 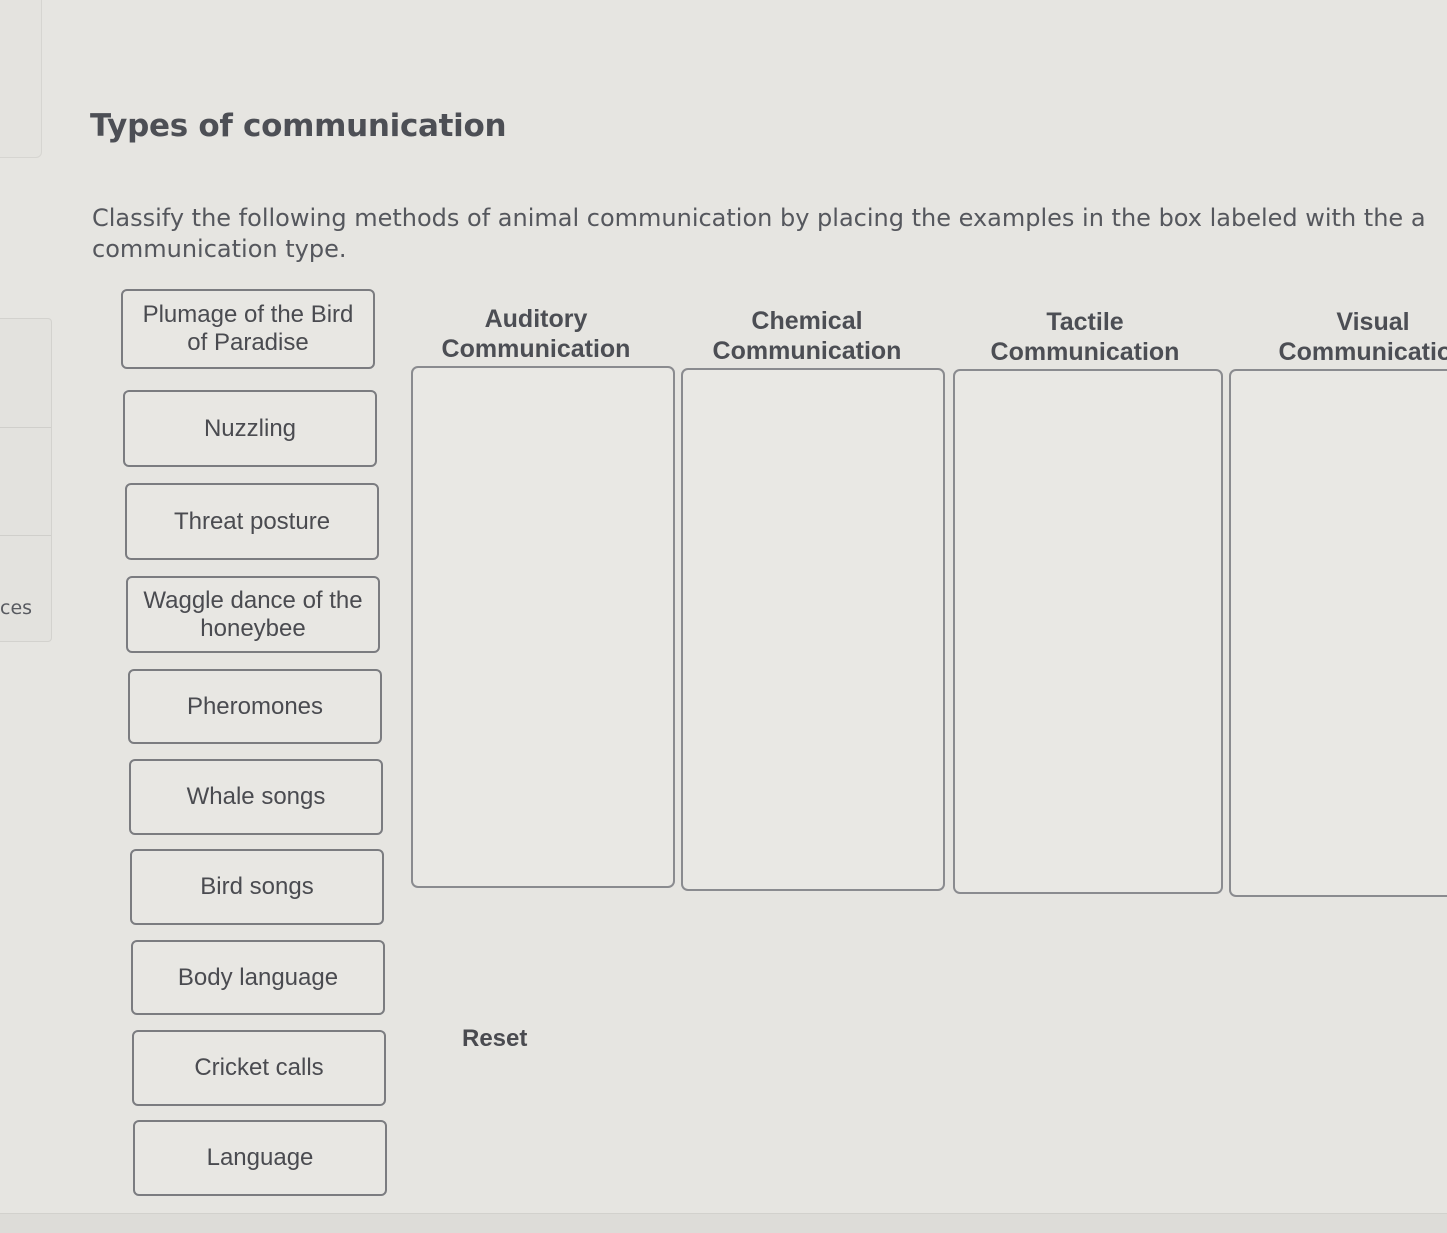 I want to click on side-nav-panel: ces, so click(x=26, y=480).